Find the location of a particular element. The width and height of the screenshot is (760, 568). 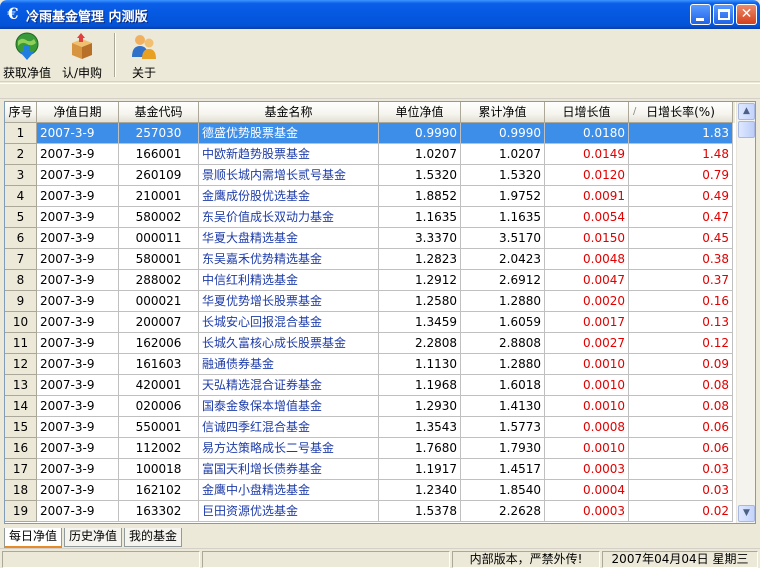

column-header: 单位净值 is located at coordinates (420, 112).